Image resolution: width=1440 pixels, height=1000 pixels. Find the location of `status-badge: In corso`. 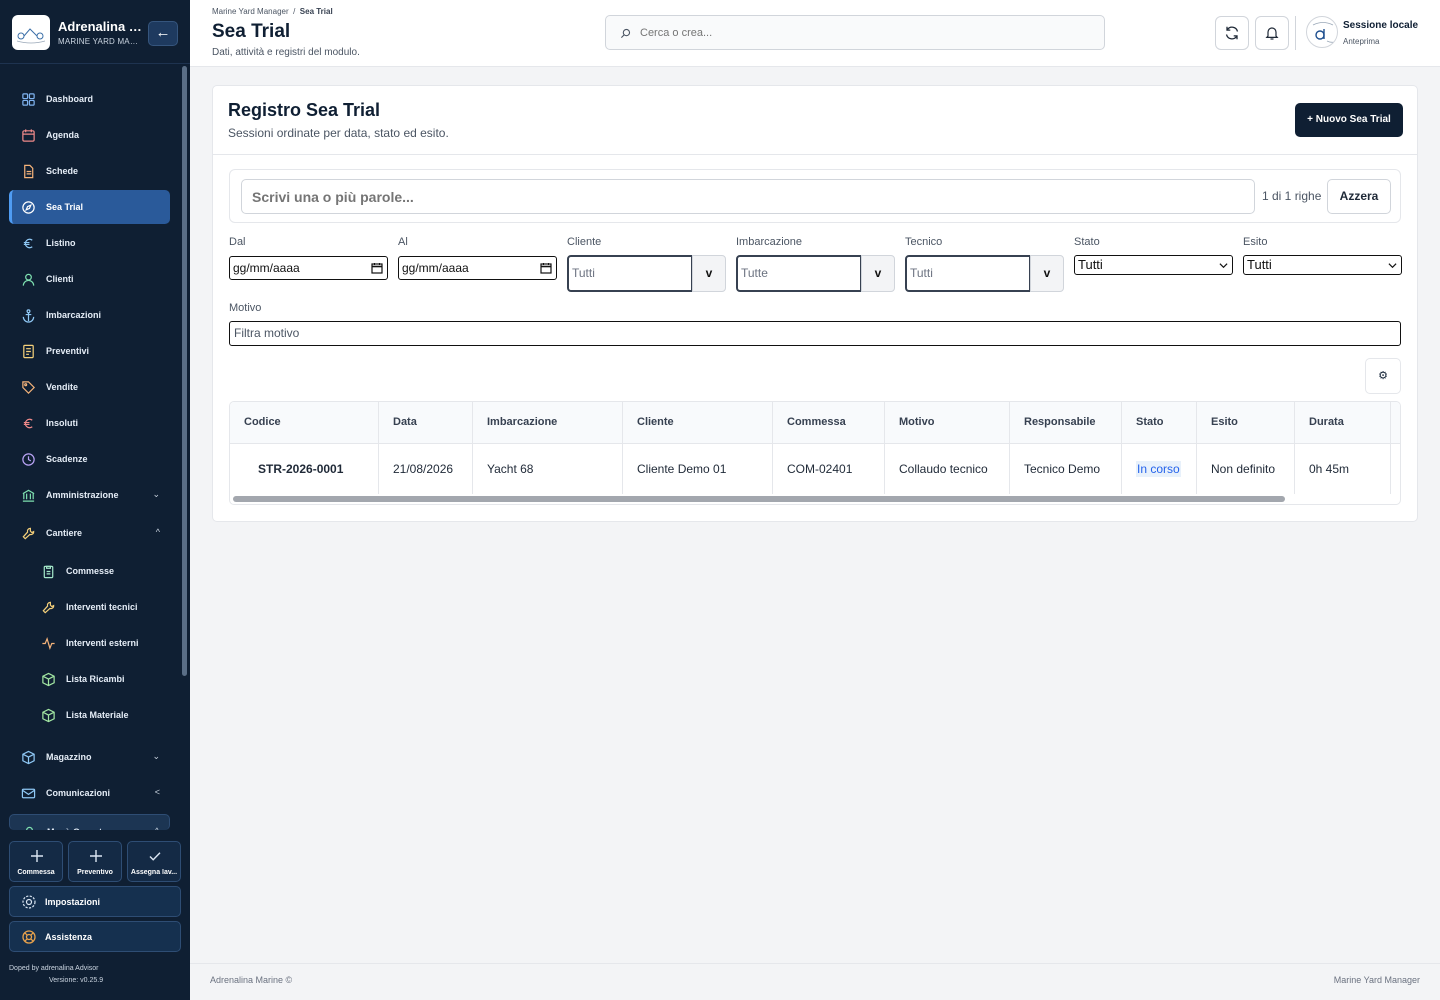

status-badge: In corso is located at coordinates (1158, 469).